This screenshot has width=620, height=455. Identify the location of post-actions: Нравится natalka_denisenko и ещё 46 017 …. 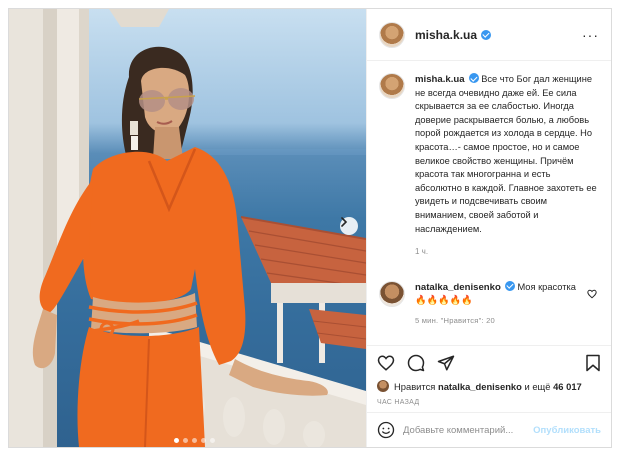
(489, 375).